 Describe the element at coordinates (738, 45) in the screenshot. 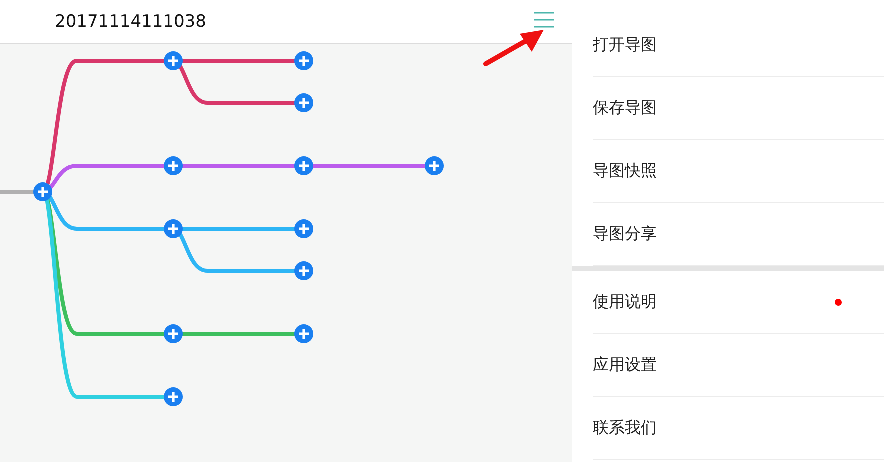

I see `menu-item: 打开导图` at that location.